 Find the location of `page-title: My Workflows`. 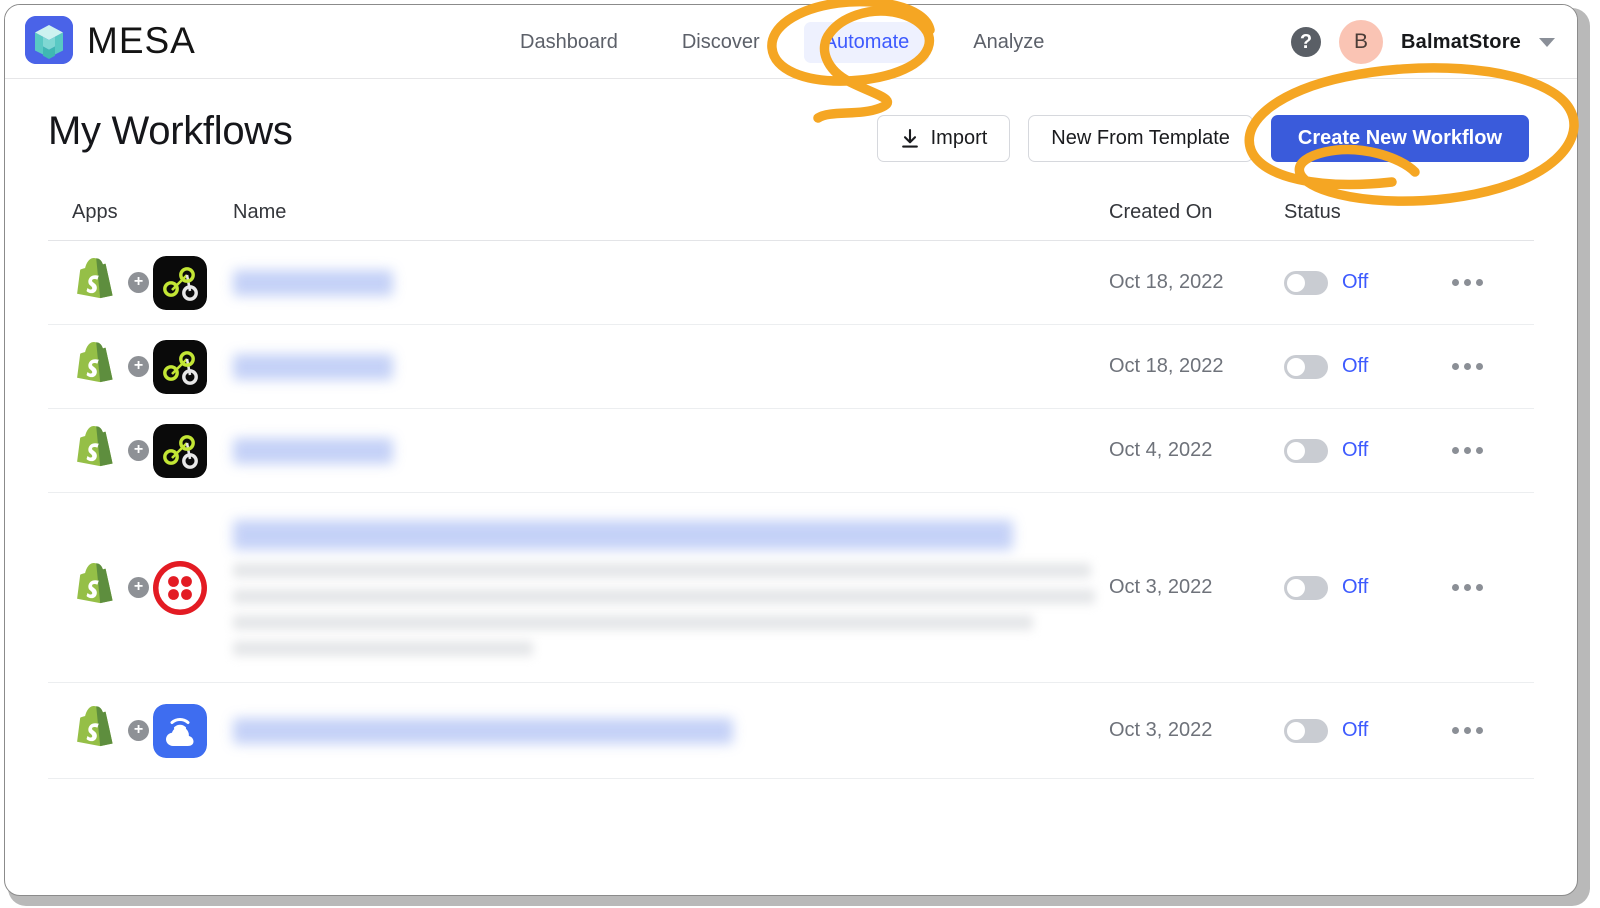

page-title: My Workflows is located at coordinates (170, 131).